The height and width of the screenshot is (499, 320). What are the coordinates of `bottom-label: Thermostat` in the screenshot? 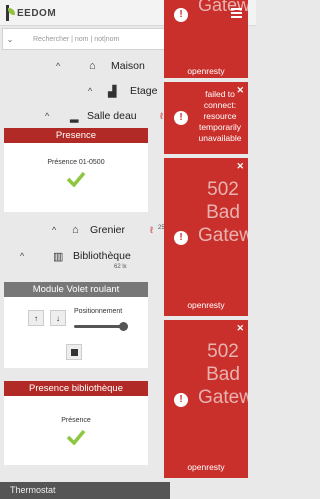 It's located at (33, 490).